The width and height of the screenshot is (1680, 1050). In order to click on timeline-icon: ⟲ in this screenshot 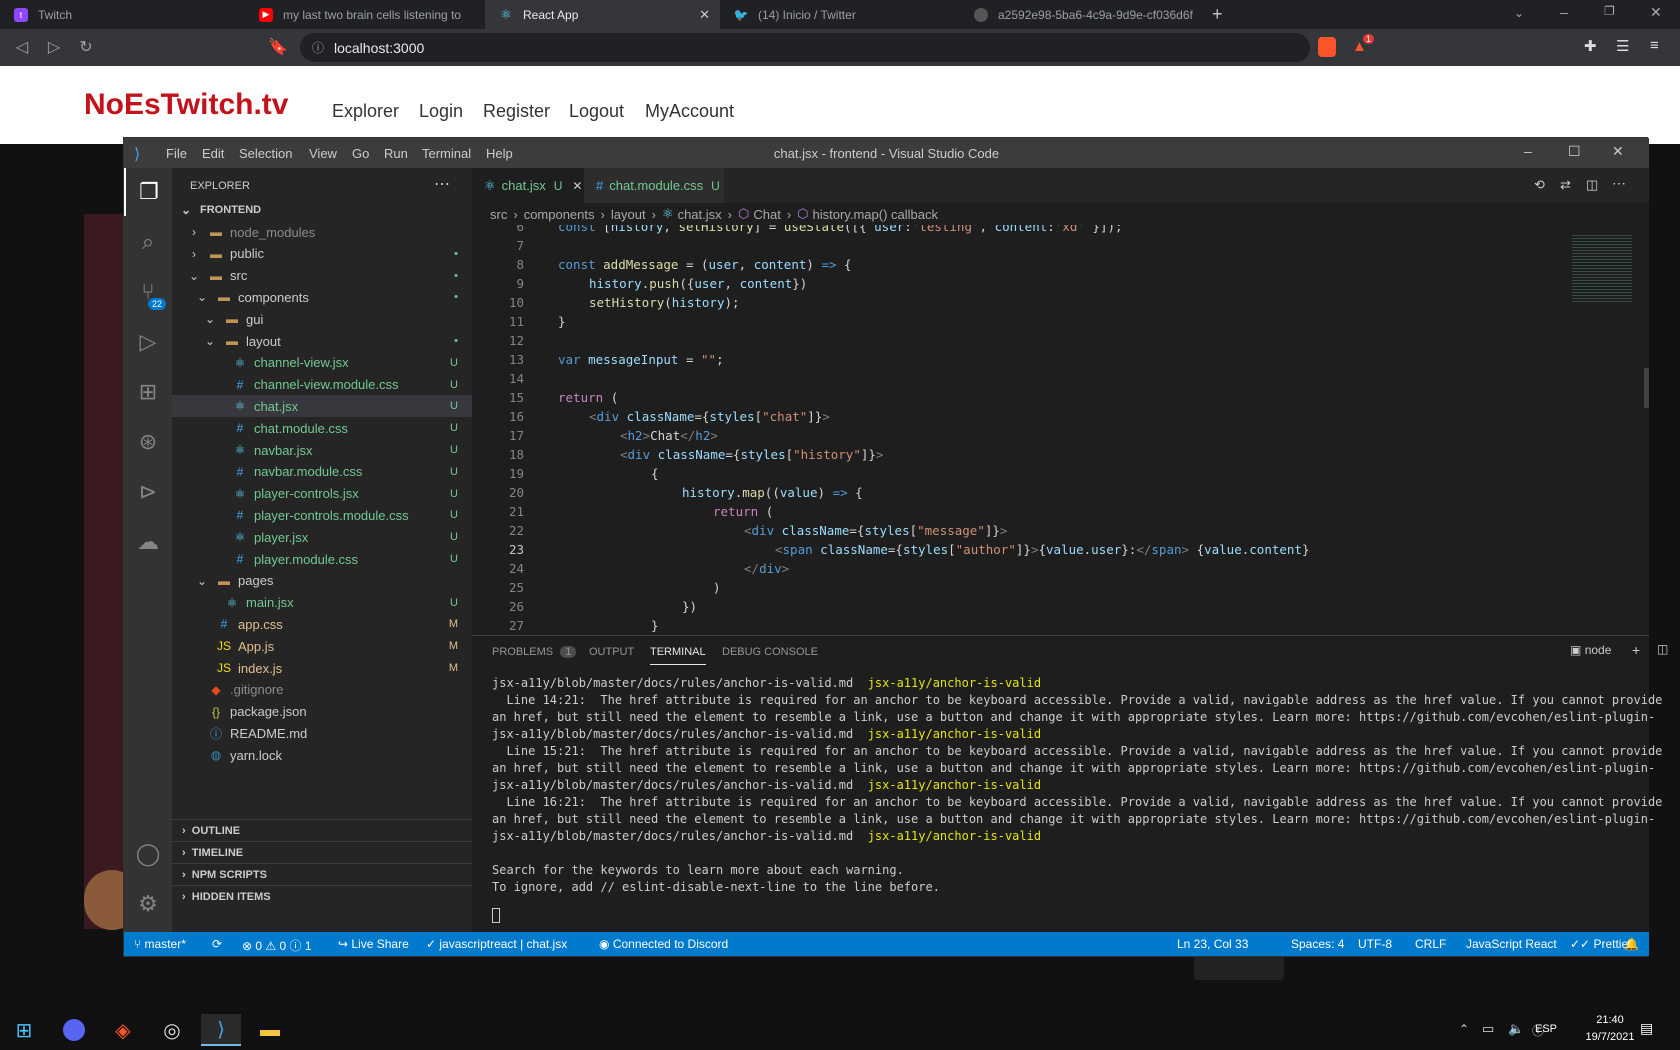, I will do `click(1539, 185)`.